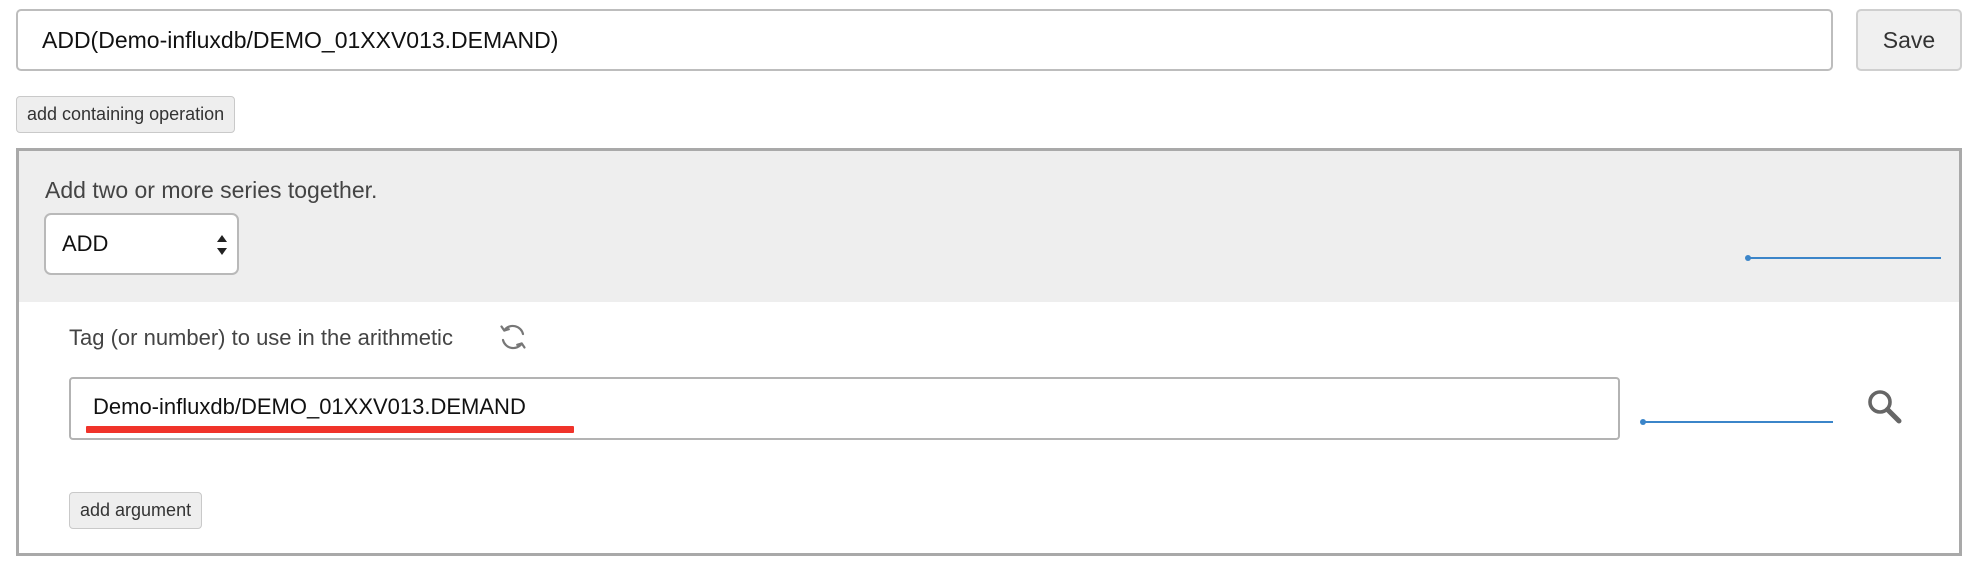 The height and width of the screenshot is (564, 1980). What do you see at coordinates (513, 337) in the screenshot?
I see `refresh-icon` at bounding box center [513, 337].